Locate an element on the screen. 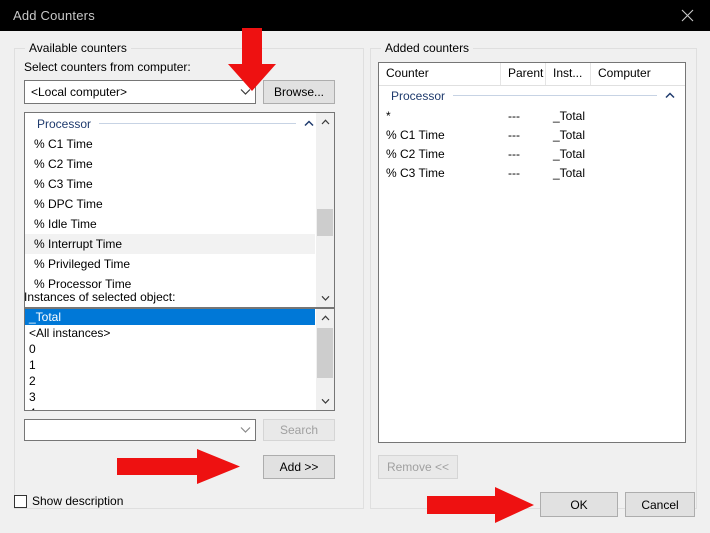  cell-counter: % C3 Time is located at coordinates (415, 172).